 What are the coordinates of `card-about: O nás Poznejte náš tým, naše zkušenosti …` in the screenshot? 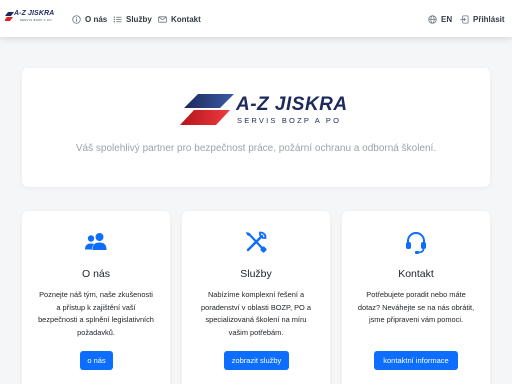 It's located at (96, 297).